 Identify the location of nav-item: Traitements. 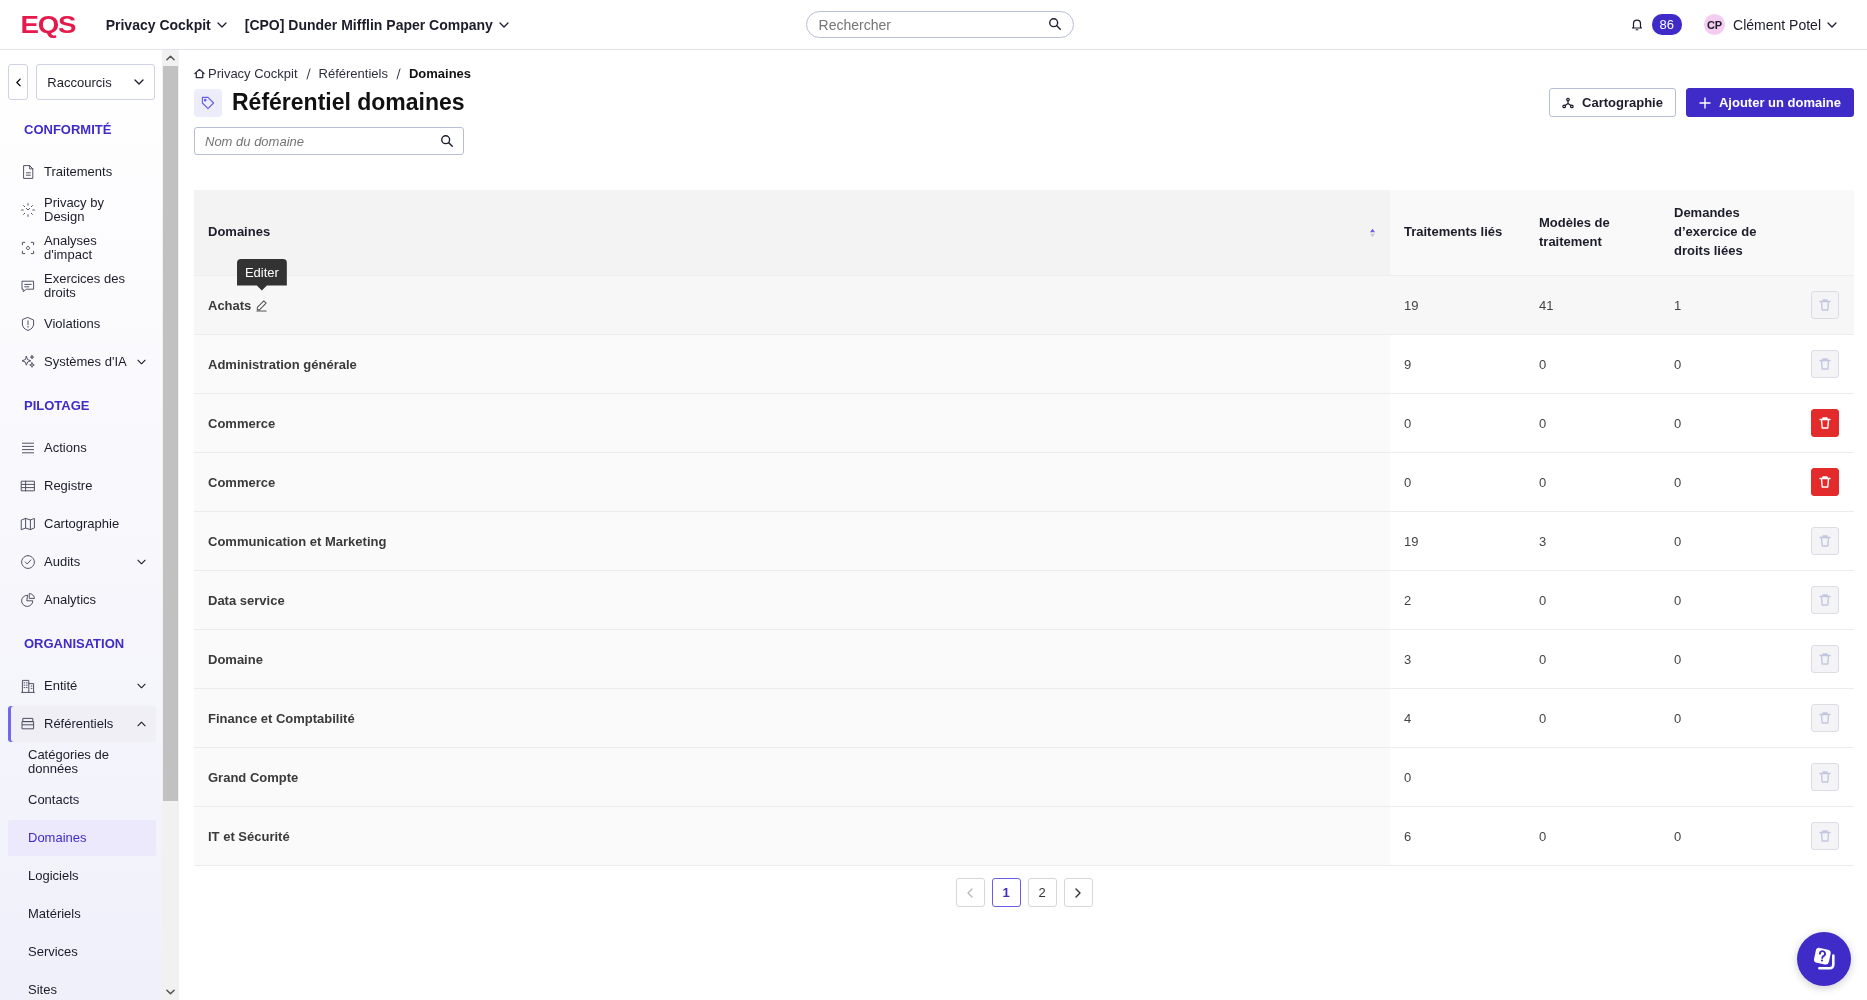
(82, 172).